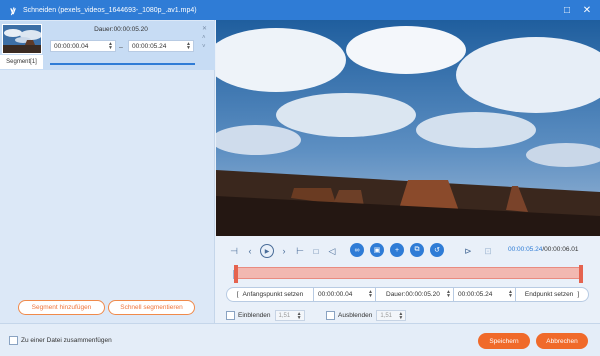 Image resolution: width=600 pixels, height=356 pixels. What do you see at coordinates (234, 251) in the screenshot?
I see `skip-to-start-icon: ⊣` at bounding box center [234, 251].